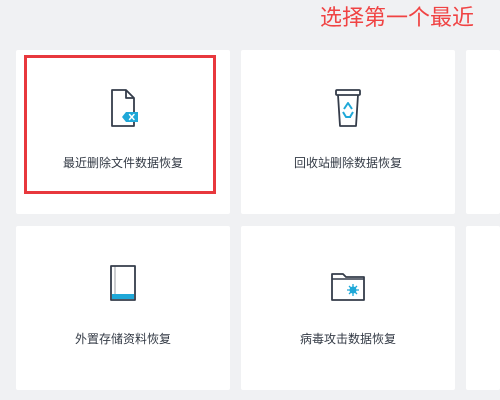 This screenshot has height=400, width=500. What do you see at coordinates (397, 18) in the screenshot?
I see `annotation-text: 选择第一个最近` at bounding box center [397, 18].